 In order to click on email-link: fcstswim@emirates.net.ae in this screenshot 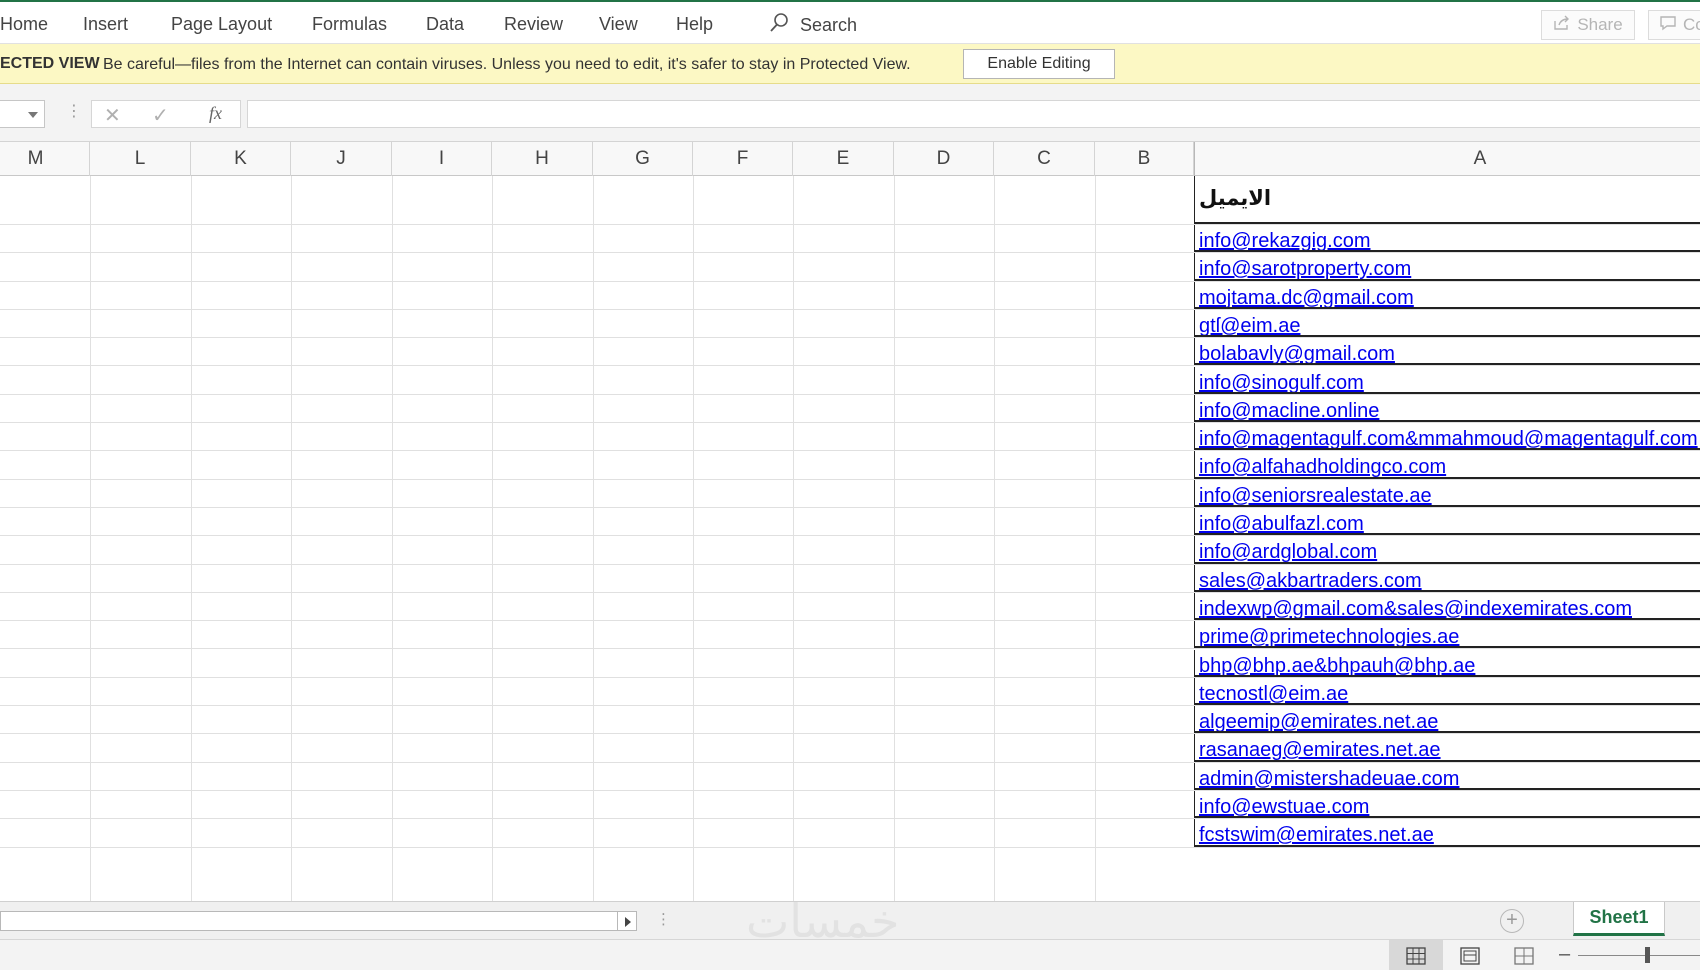, I will do `click(1447, 831)`.